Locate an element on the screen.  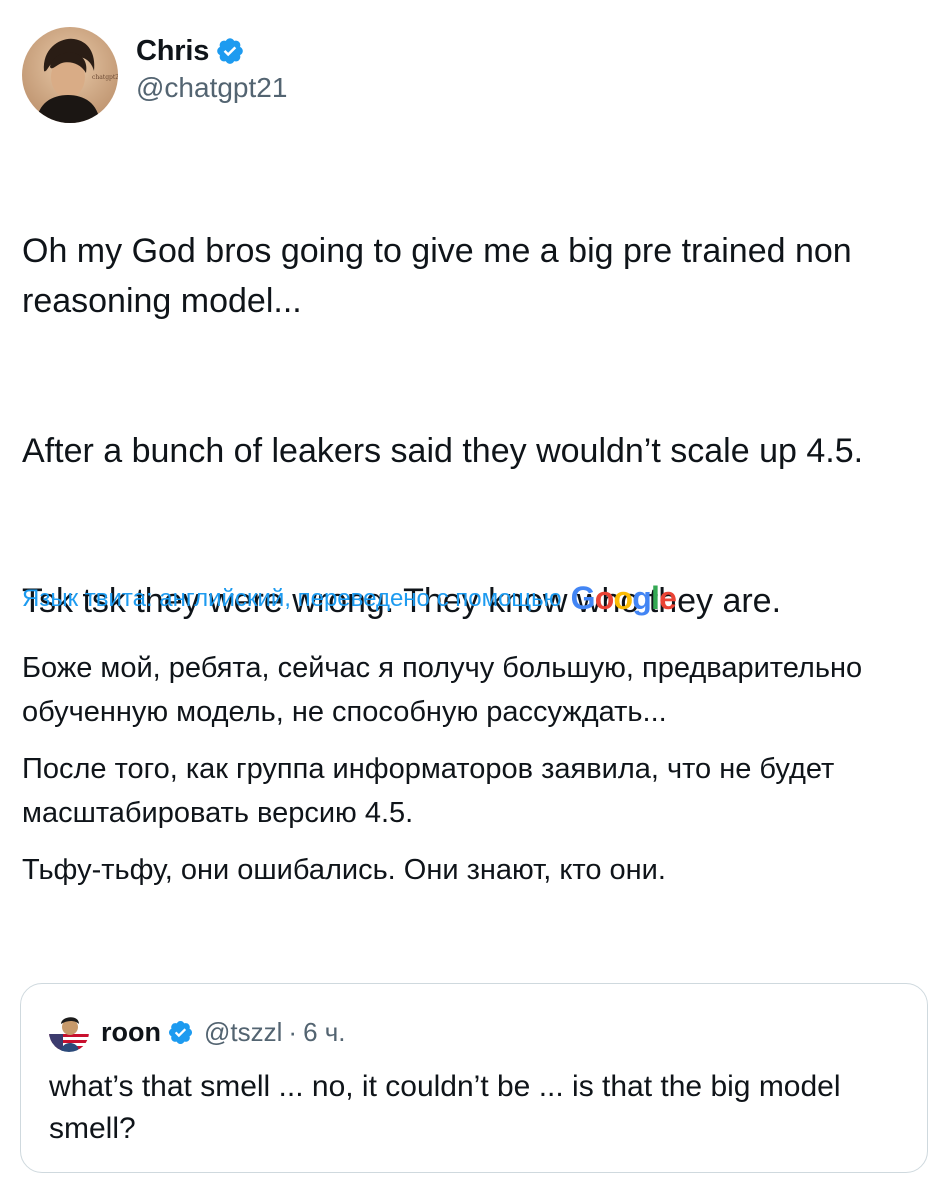
author-handle: @chatgpt21 is located at coordinates (211, 88).